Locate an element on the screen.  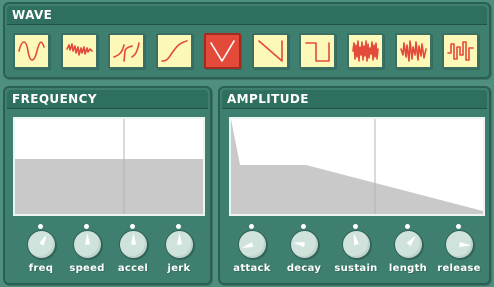
knob-label-attack: attack is located at coordinates (252, 268).